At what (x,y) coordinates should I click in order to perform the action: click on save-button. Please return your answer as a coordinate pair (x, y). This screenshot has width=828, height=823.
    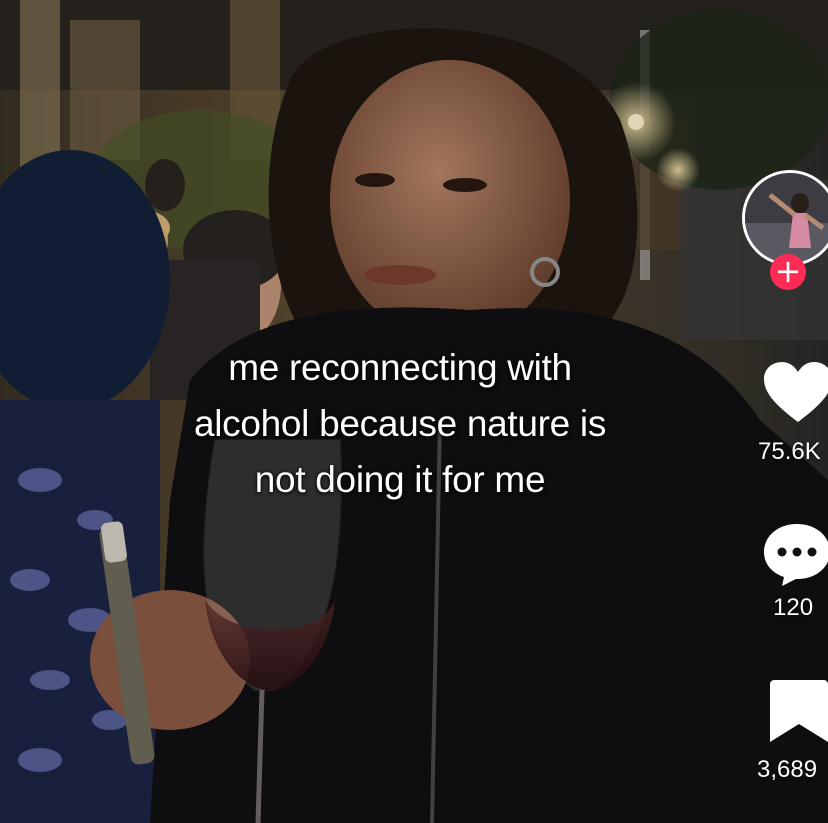
    Looking at the image, I should click on (799, 712).